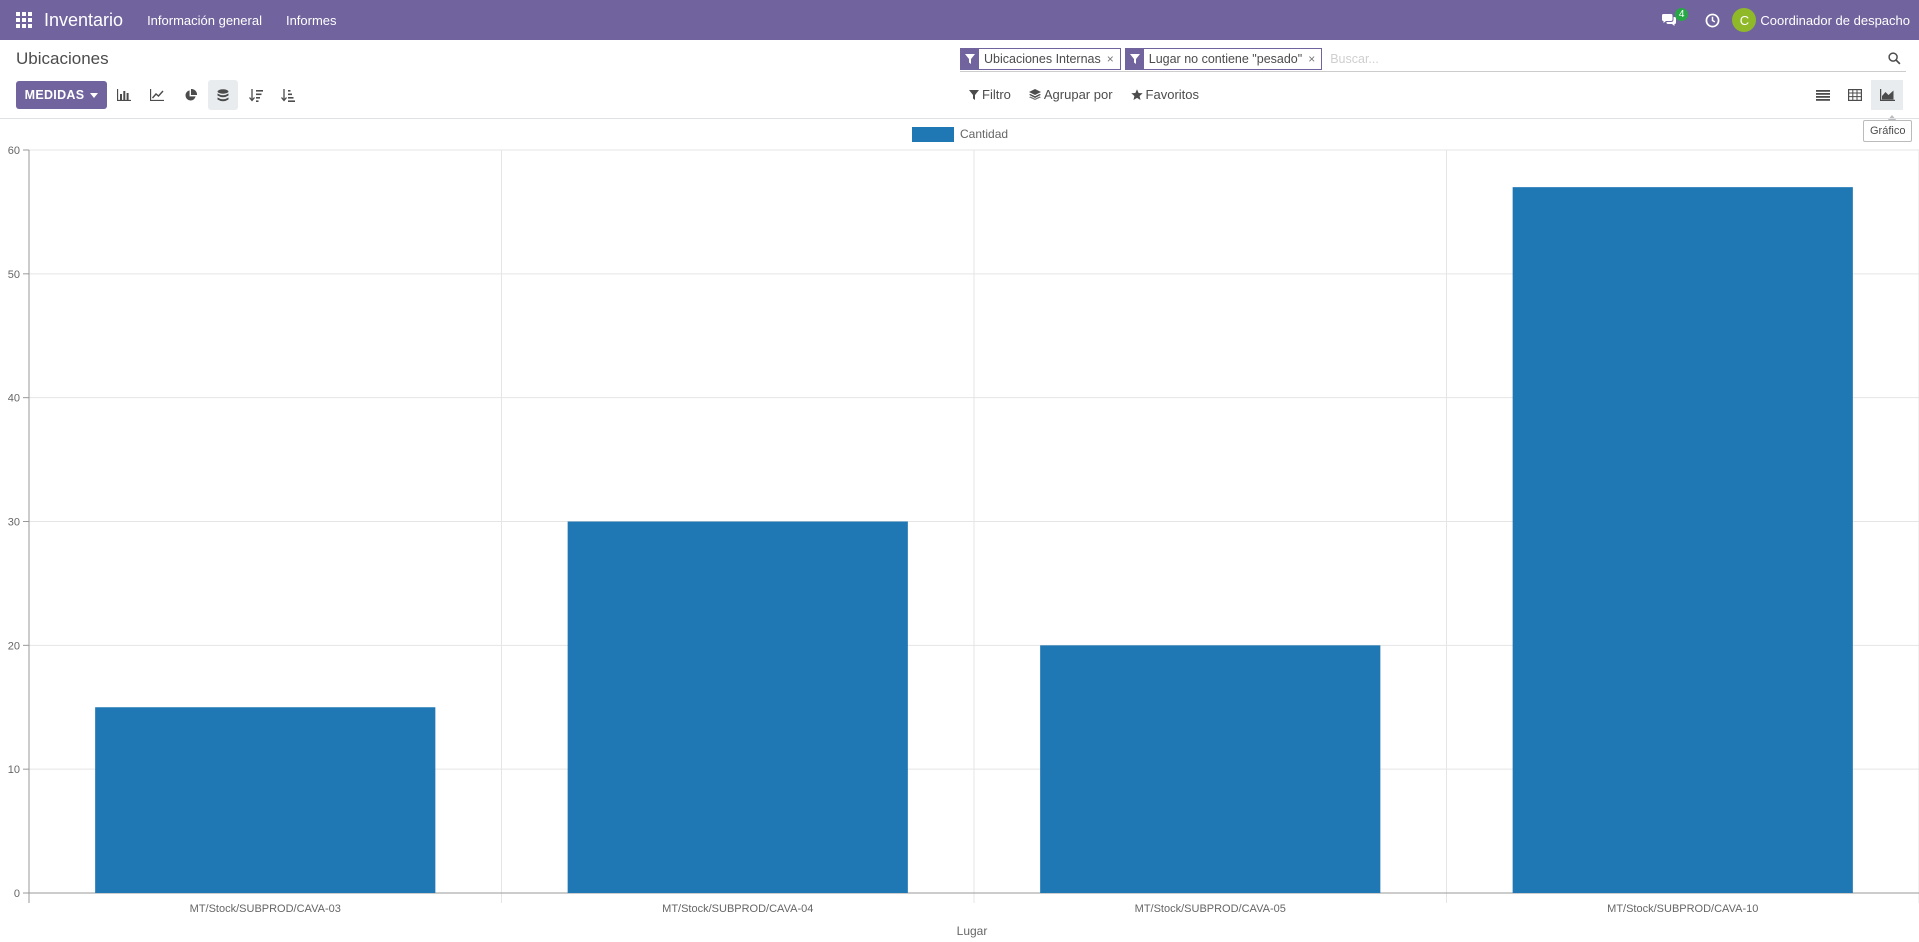  I want to click on measures-dropdown-button: MEDIDAS, so click(61, 95).